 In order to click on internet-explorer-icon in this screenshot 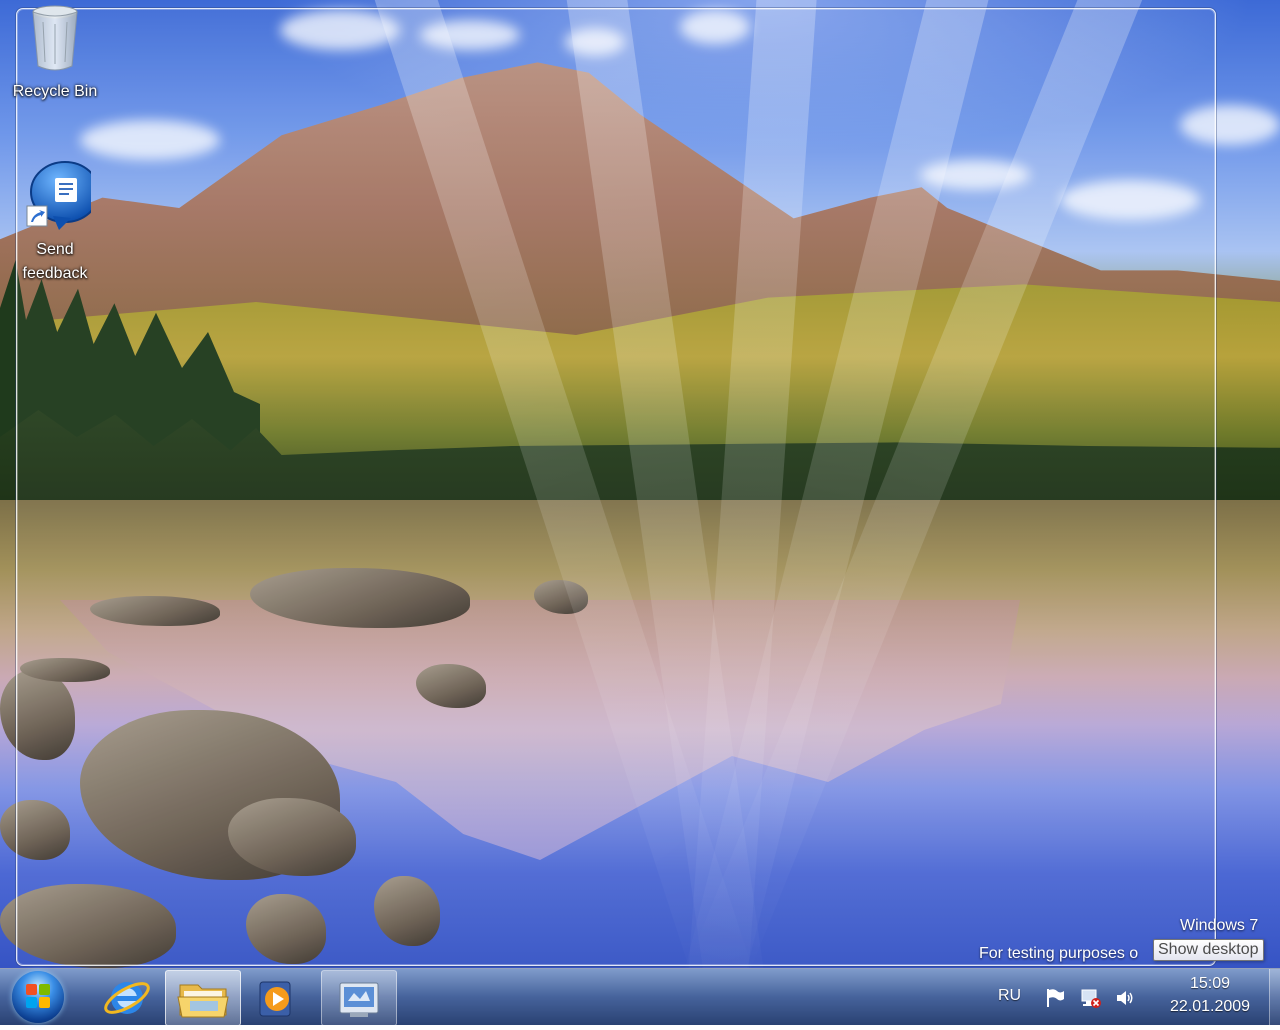, I will do `click(127, 998)`.